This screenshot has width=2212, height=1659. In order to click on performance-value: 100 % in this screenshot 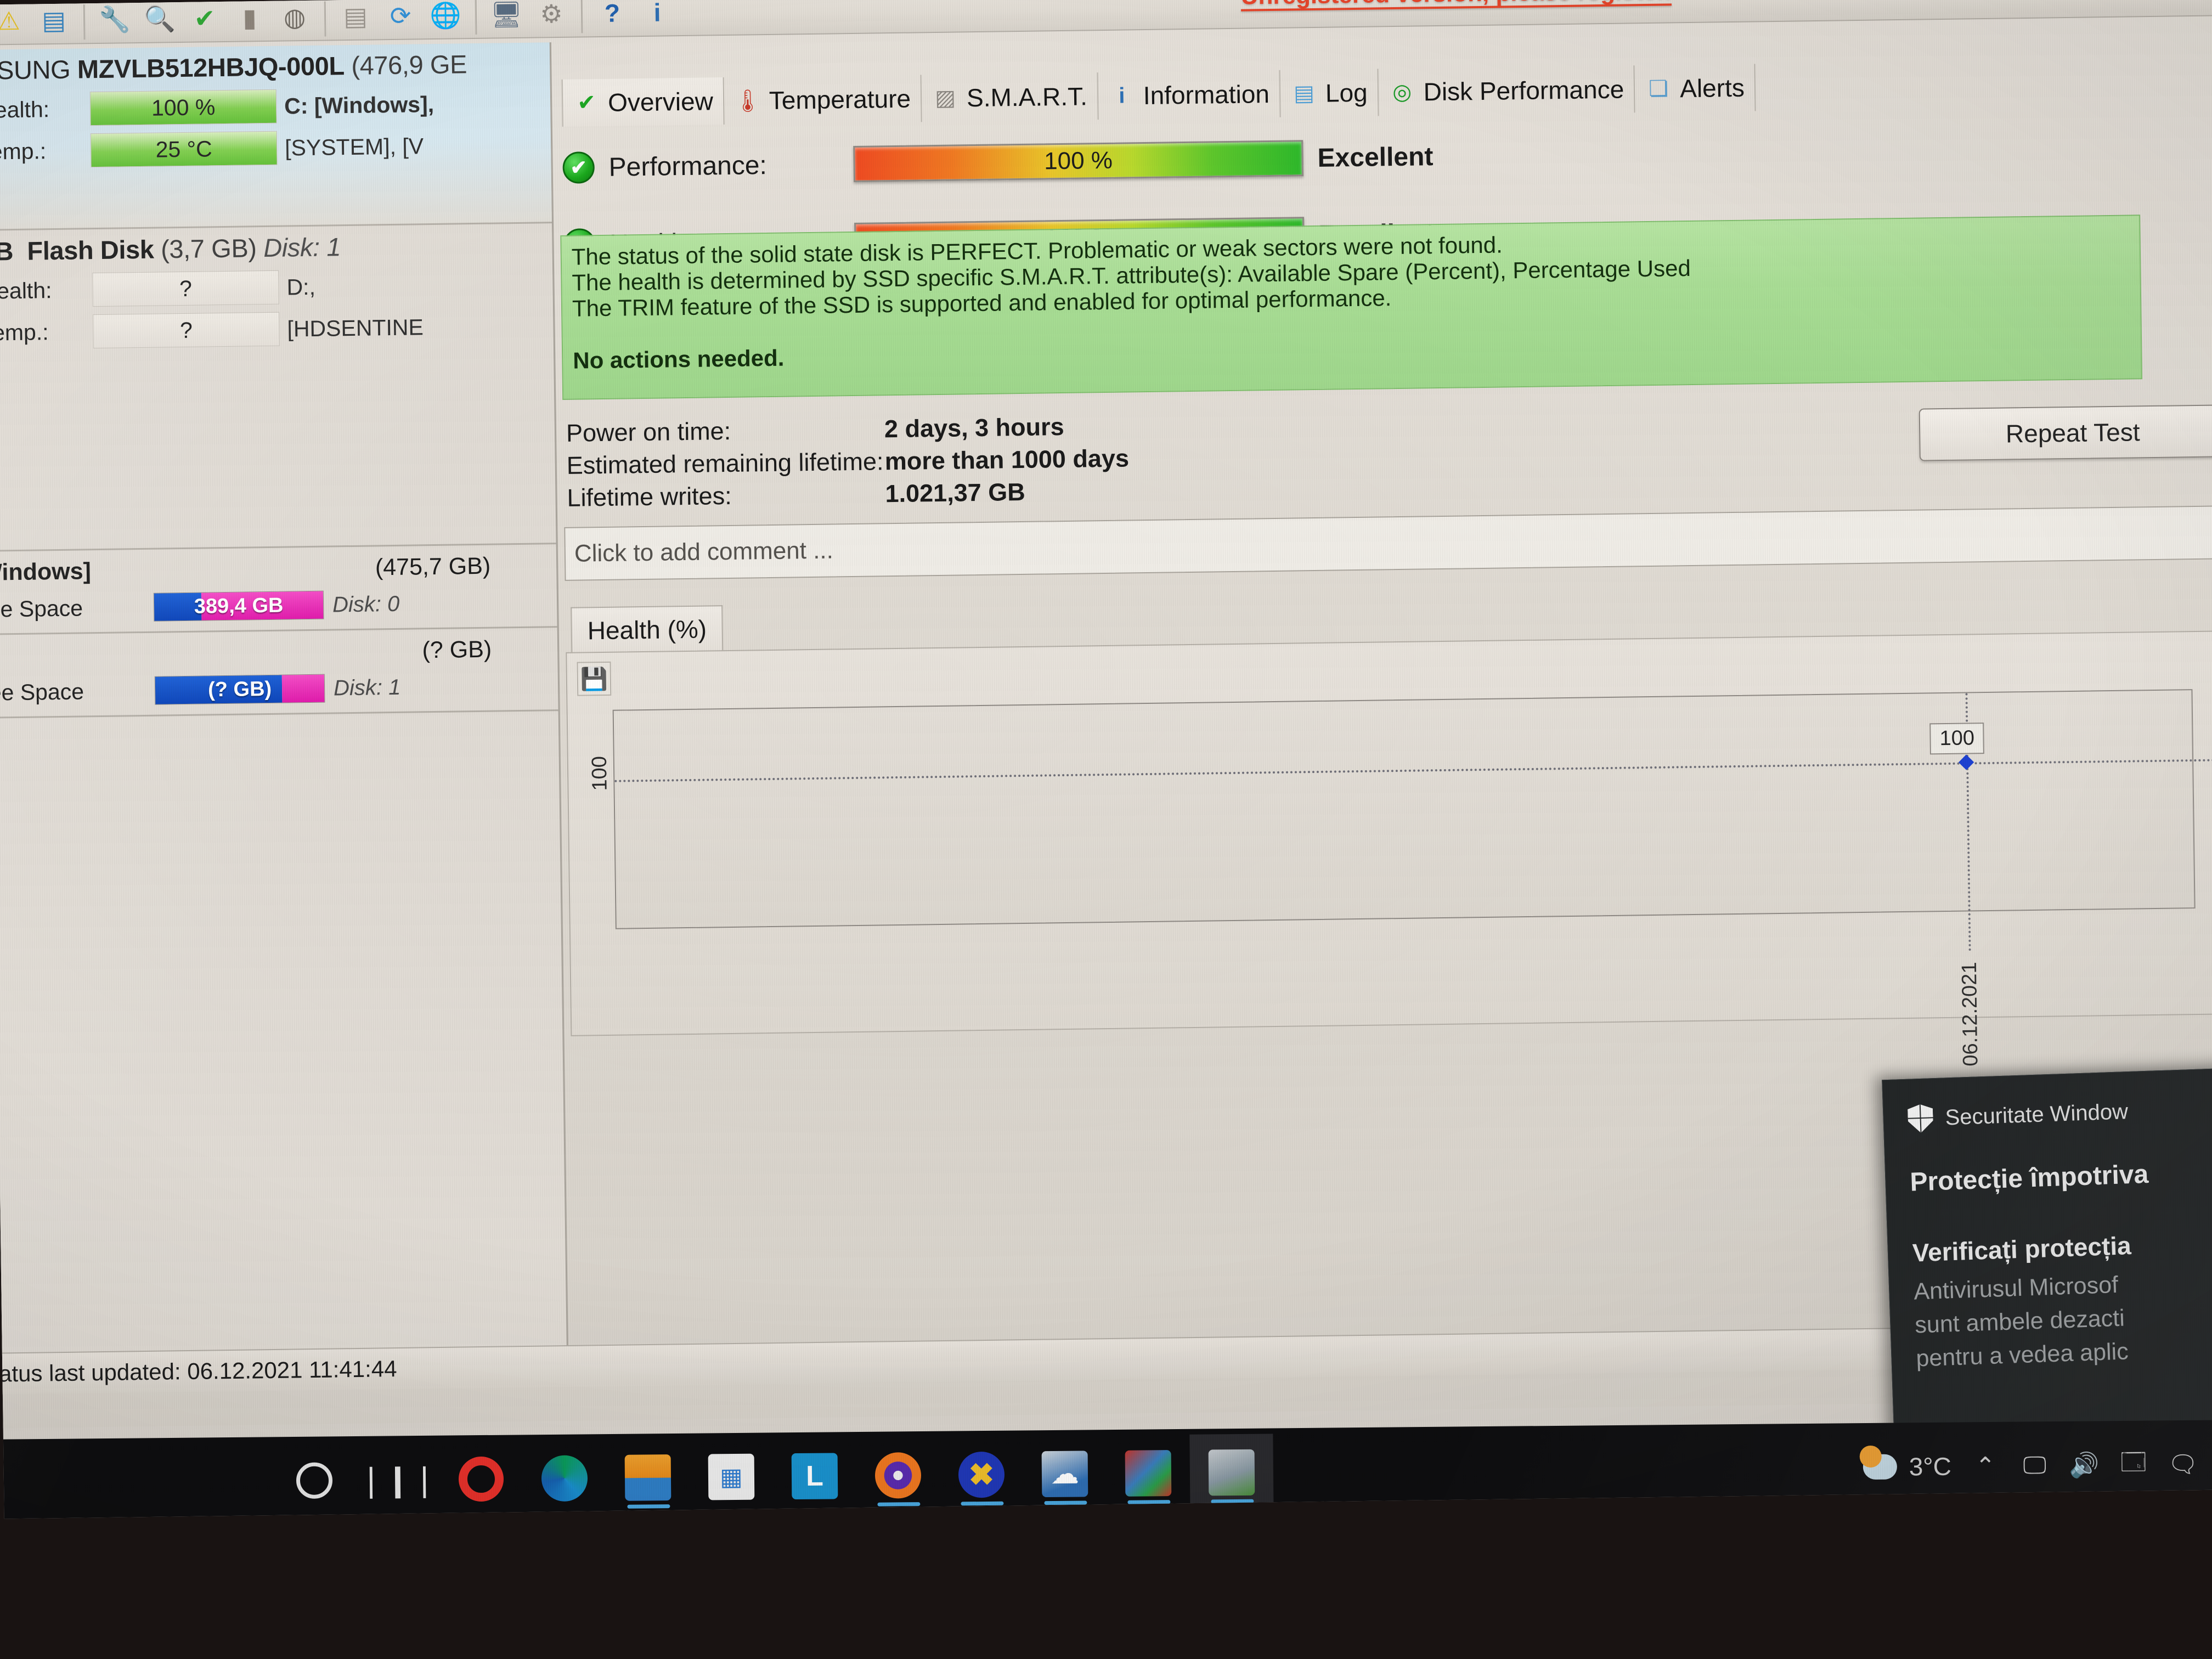, I will do `click(1078, 161)`.